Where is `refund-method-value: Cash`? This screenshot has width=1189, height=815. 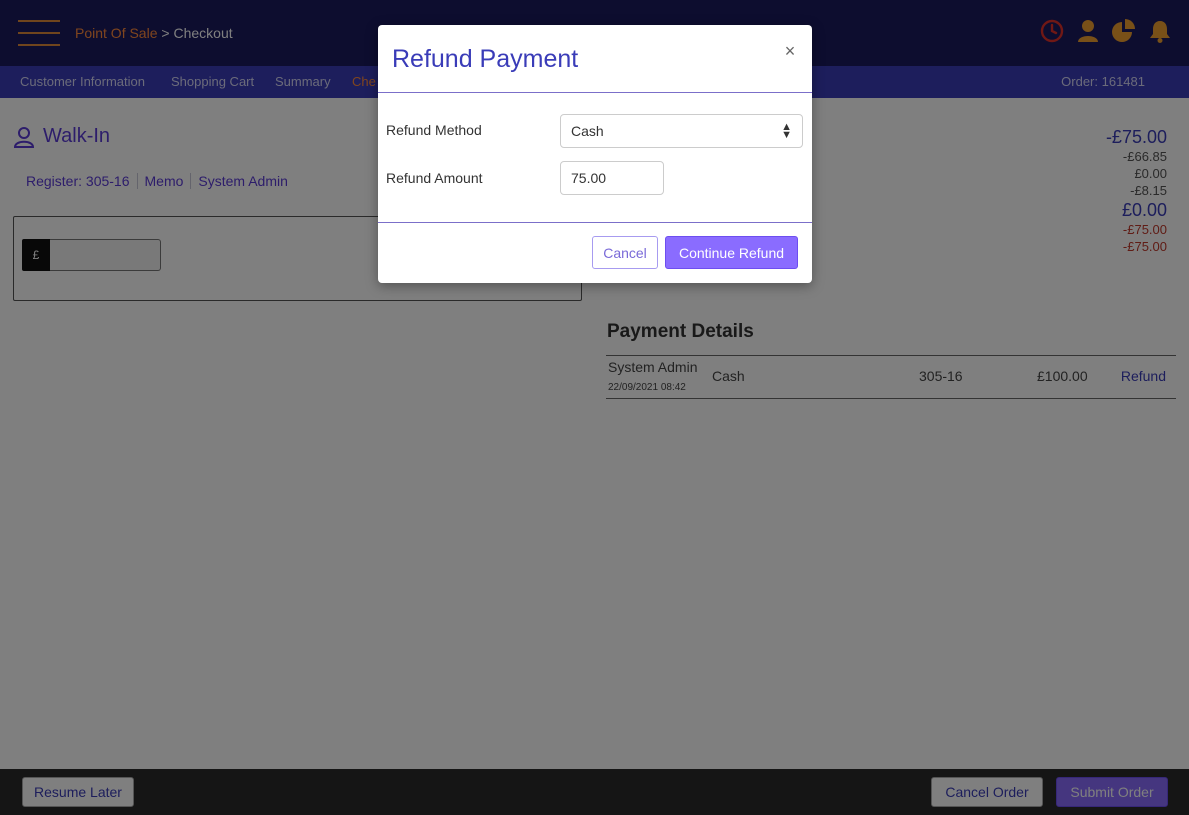 refund-method-value: Cash is located at coordinates (587, 131).